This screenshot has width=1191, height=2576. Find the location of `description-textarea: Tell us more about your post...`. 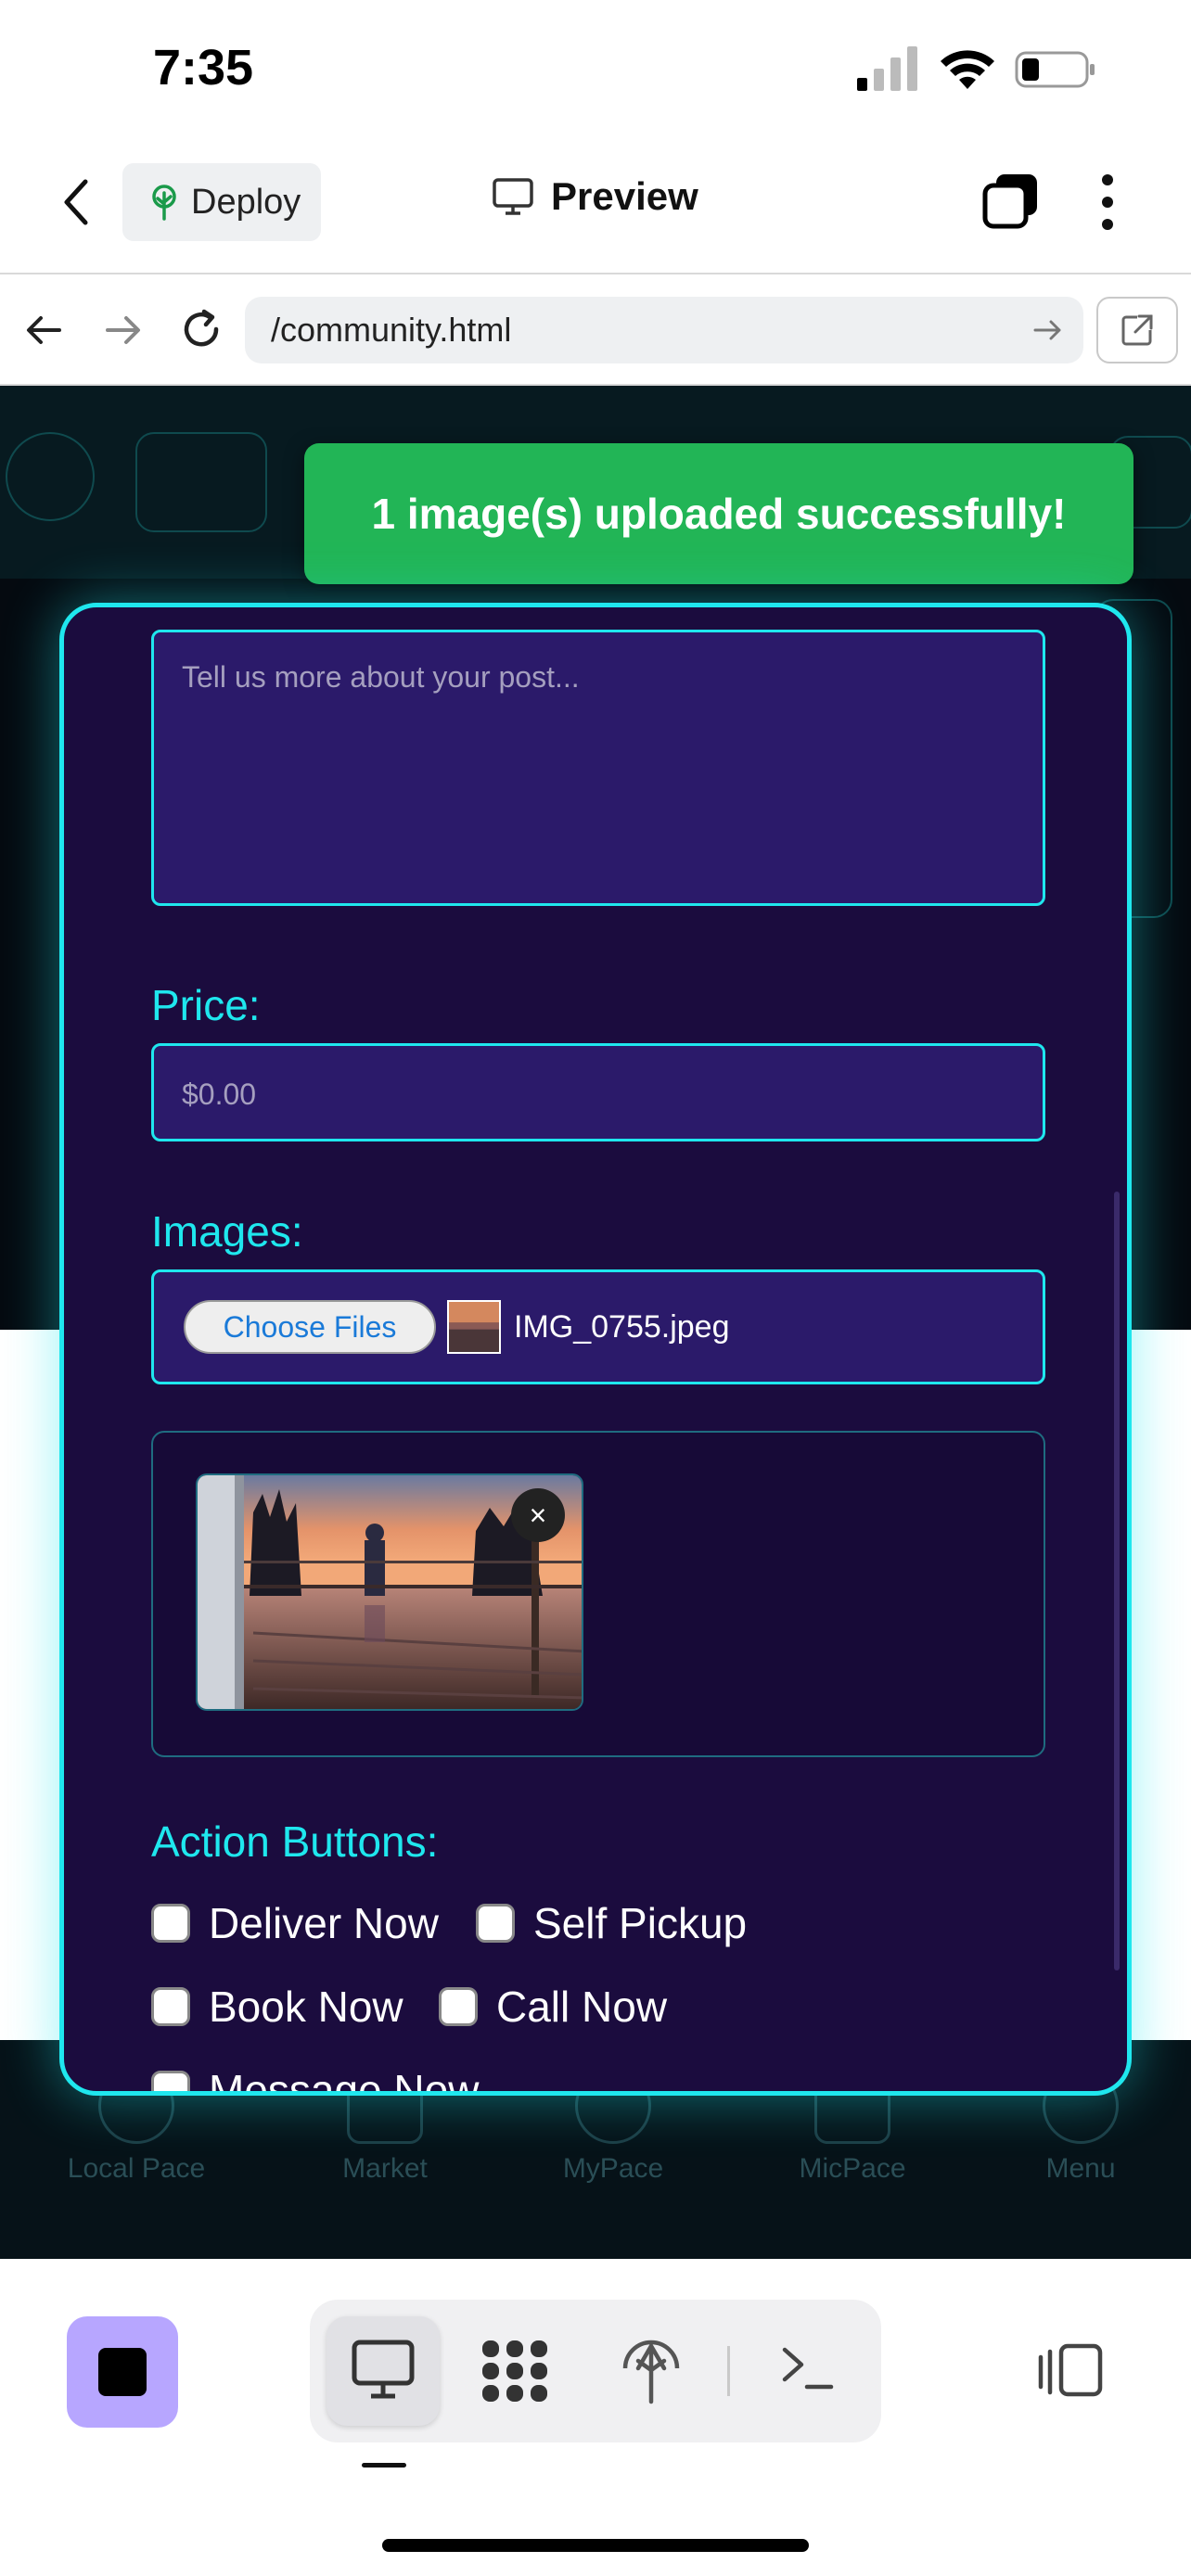

description-textarea: Tell us more about your post... is located at coordinates (598, 768).